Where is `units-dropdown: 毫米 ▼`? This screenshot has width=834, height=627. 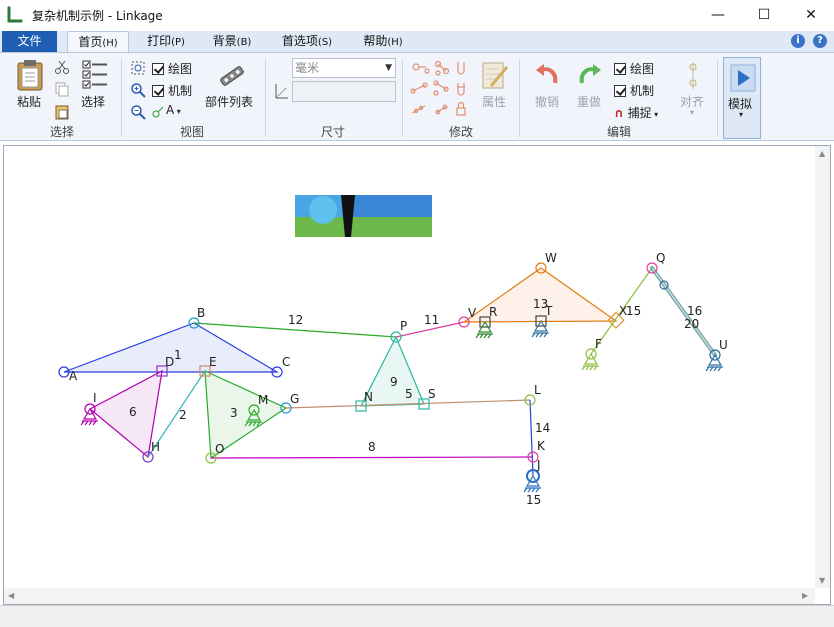 units-dropdown: 毫米 ▼ is located at coordinates (344, 68).